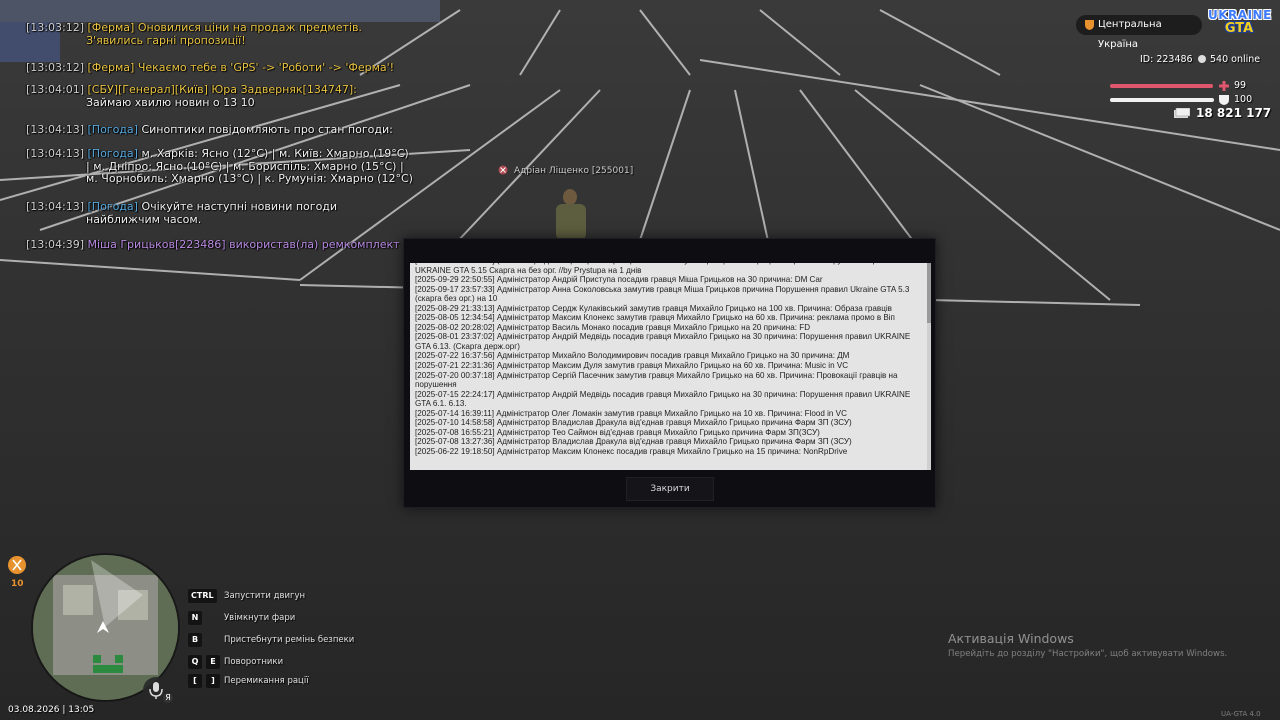 The height and width of the screenshot is (720, 1280). What do you see at coordinates (267, 129) in the screenshot?
I see `chat-text: Синоптики повідомляють про стан погоди:` at bounding box center [267, 129].